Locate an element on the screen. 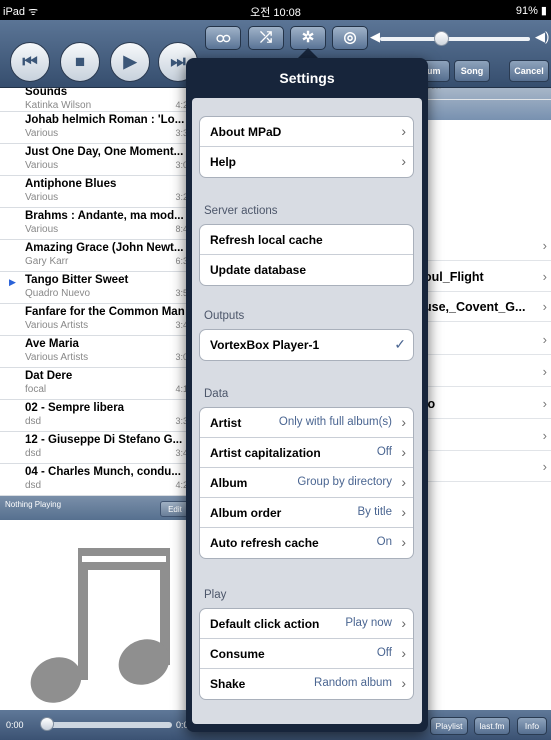 The width and height of the screenshot is (551, 740). settings-cell: Consume Off › is located at coordinates (306, 654).